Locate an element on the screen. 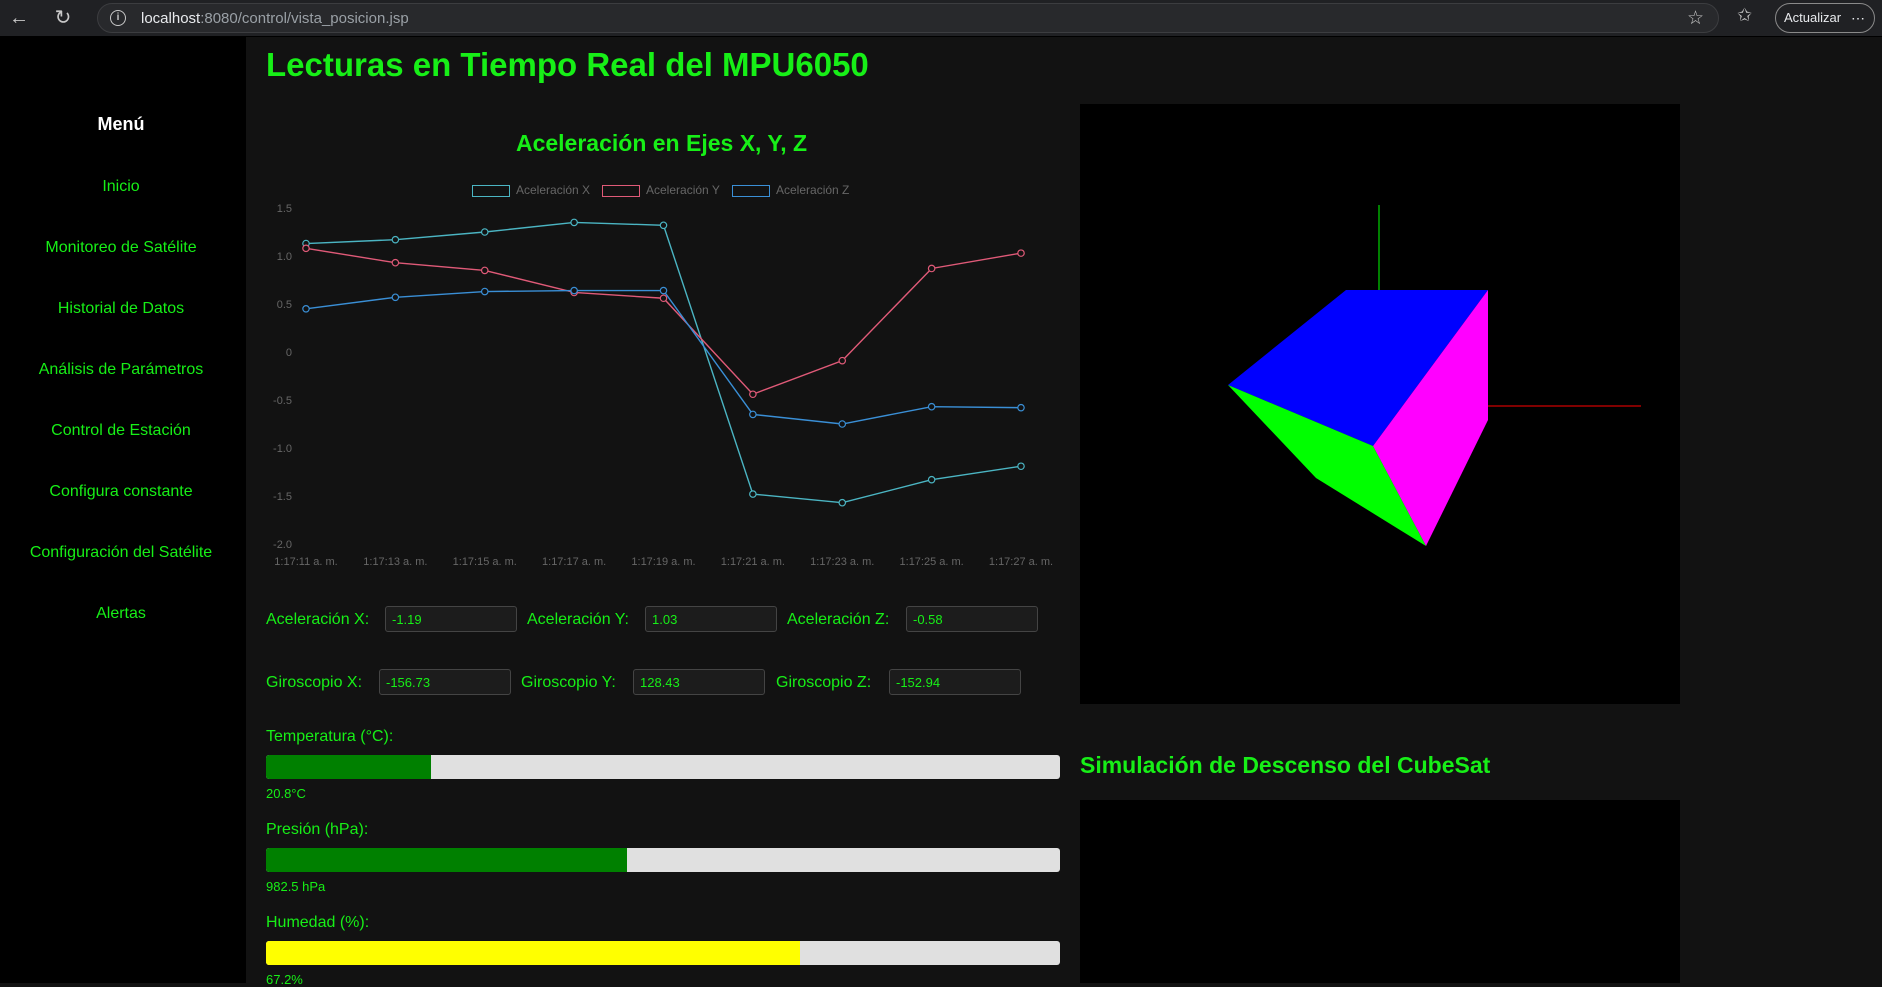  gyro-z-field is located at coordinates (955, 682).